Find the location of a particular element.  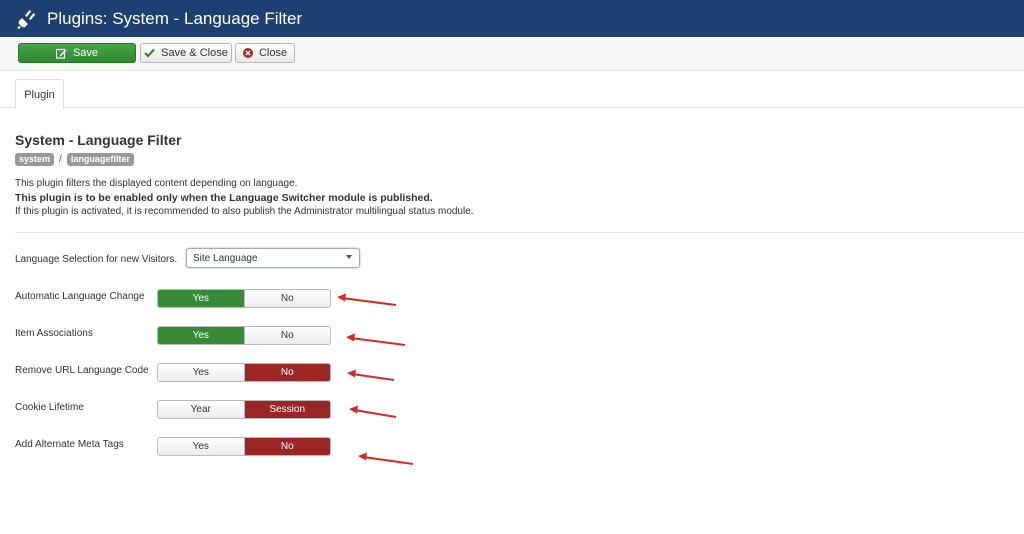

edit-icon is located at coordinates (61, 53).